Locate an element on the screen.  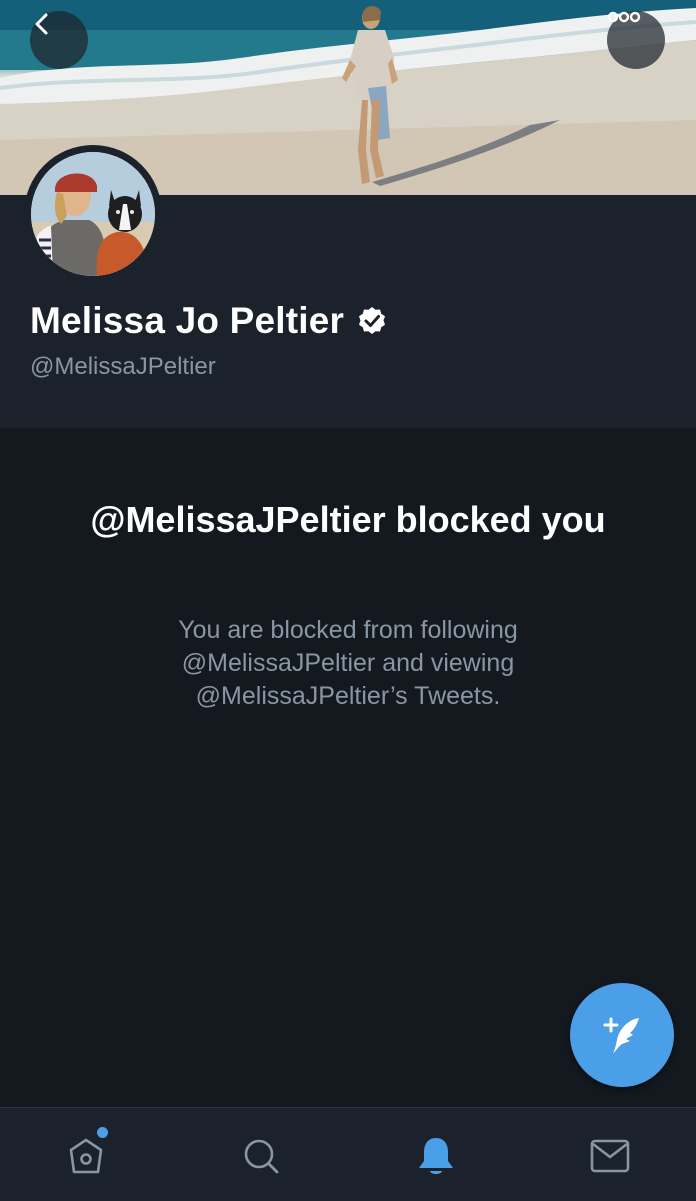
blocked-title: @MelissaJPeltier blocked you is located at coordinates (348, 519).